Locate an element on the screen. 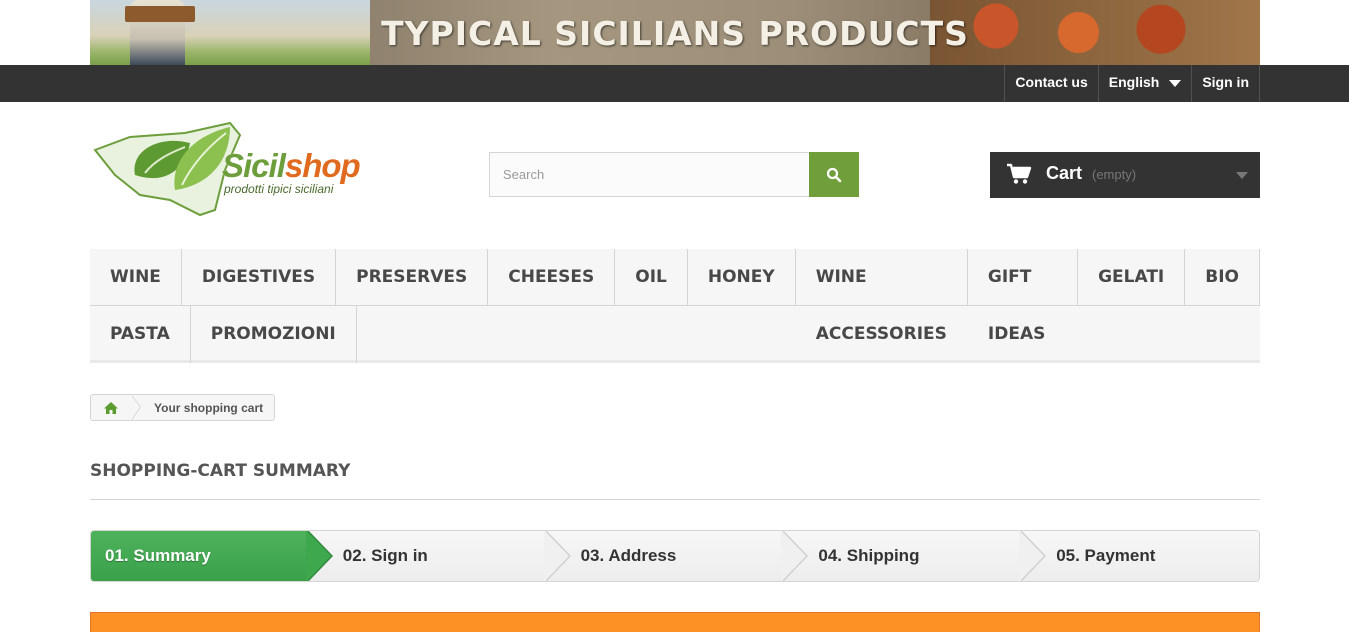  menu-item-promozioni: PROMOZIONI is located at coordinates (274, 334).